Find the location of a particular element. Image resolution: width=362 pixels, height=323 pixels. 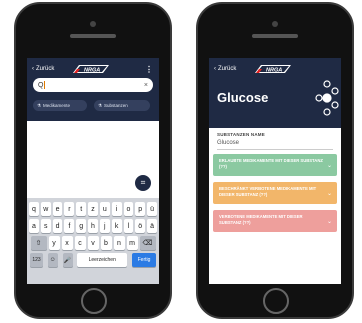

filter-chip-substanzen: ⚗ Substanzen is located at coordinates (122, 105).